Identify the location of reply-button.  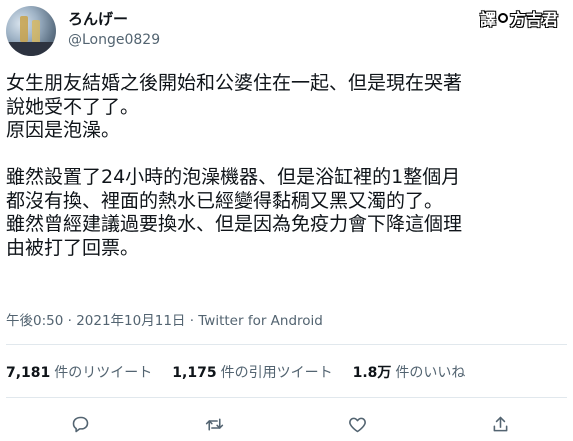
(80, 424).